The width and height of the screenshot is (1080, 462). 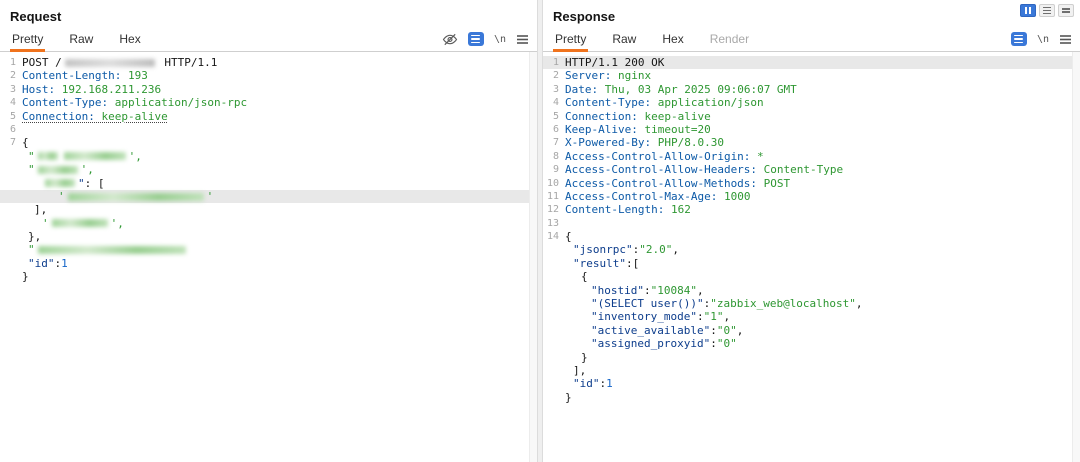 I want to click on code-line: 7 X-Powered-By: PHP/8.0.30, so click(x=811, y=142).